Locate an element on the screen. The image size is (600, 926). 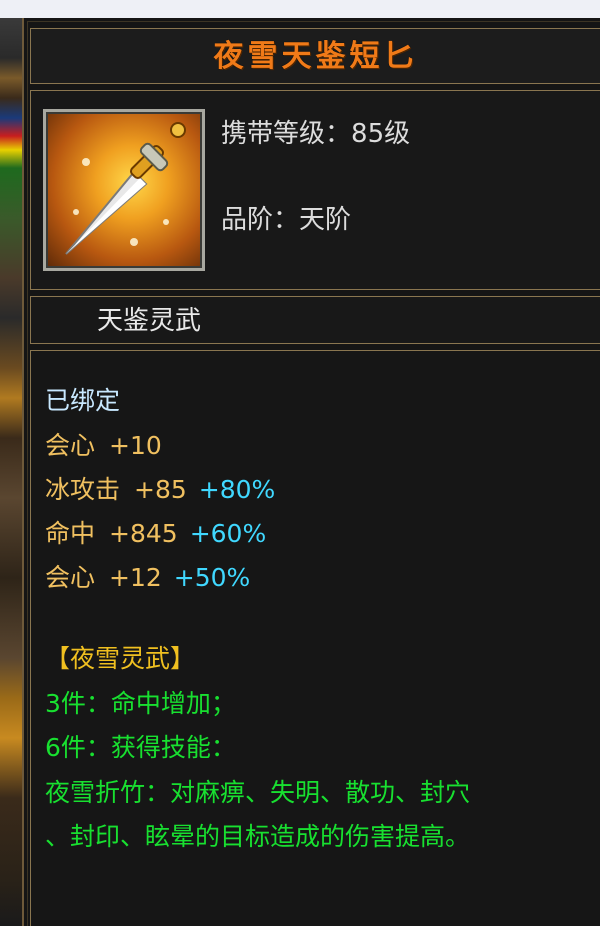
set-skill-desc-2: 、封印、眩晕的目标造成的伤害提高。 is located at coordinates (258, 836).